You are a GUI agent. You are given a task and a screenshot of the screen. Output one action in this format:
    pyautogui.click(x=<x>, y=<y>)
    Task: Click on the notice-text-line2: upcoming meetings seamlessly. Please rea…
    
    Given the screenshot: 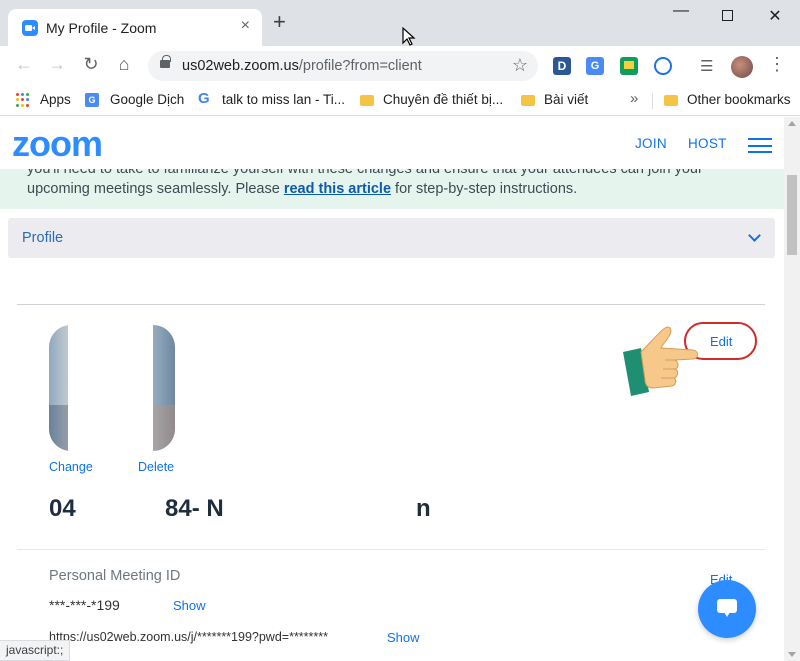 What is the action you would take?
    pyautogui.click(x=302, y=189)
    